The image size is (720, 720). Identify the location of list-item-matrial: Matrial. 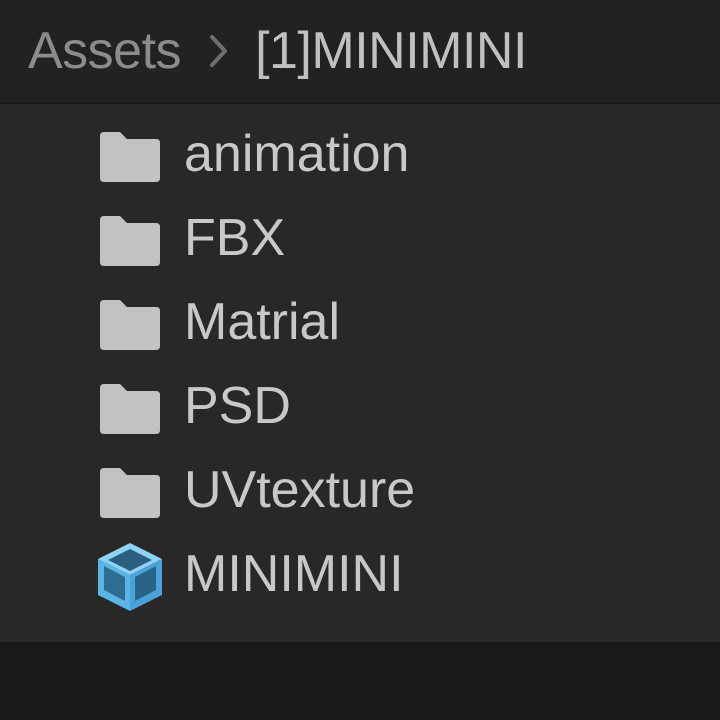
(360, 322).